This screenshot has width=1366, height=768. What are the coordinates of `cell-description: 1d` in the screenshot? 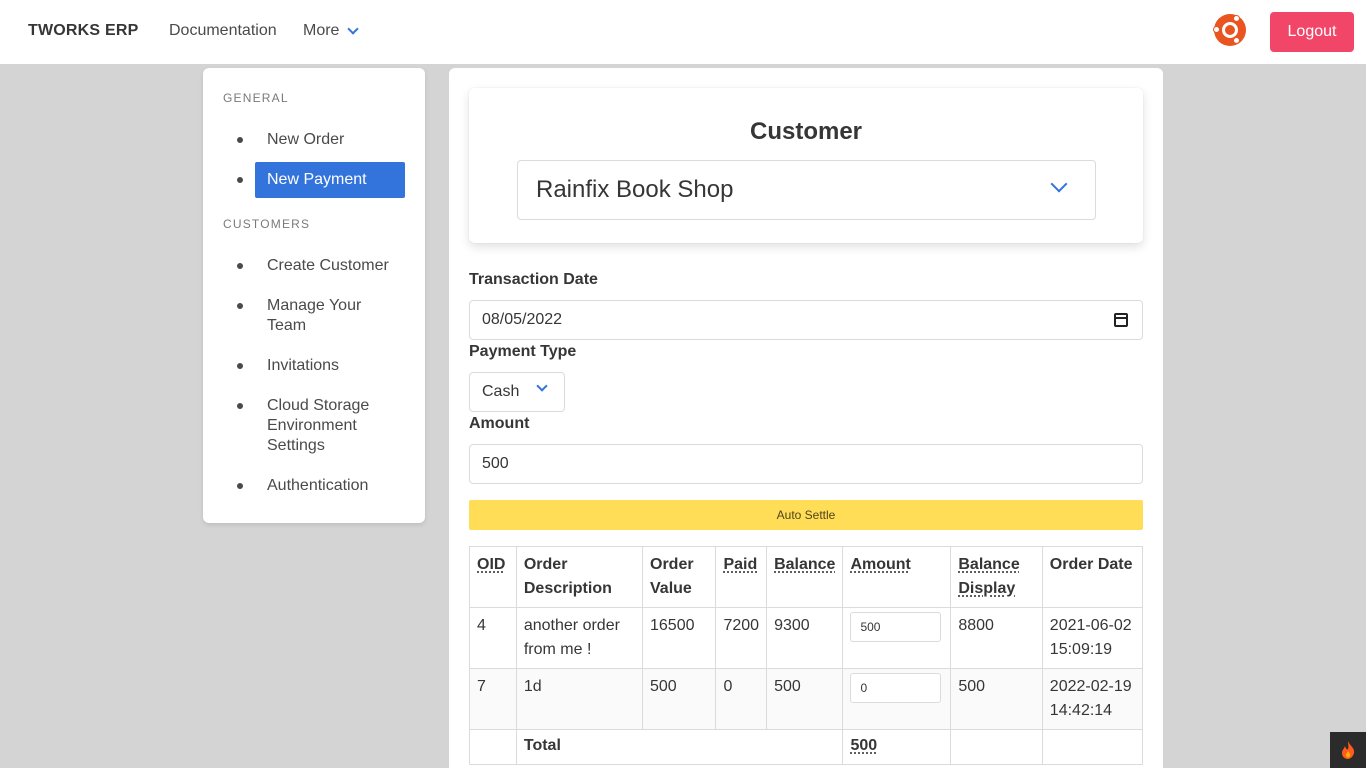 It's located at (579, 699).